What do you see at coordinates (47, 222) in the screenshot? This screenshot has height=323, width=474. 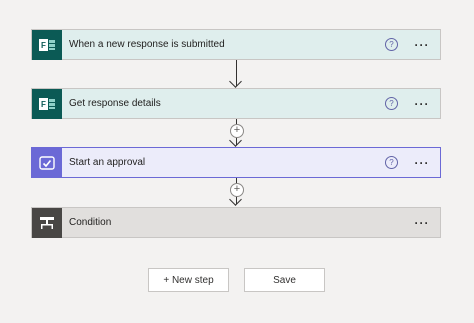 I see `condition-icon` at bounding box center [47, 222].